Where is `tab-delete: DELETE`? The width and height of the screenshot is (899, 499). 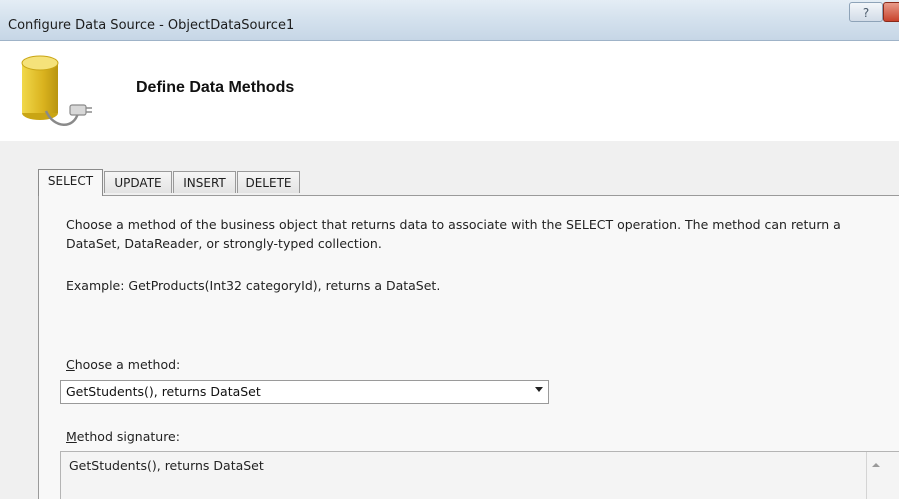
tab-delete: DELETE is located at coordinates (268, 182).